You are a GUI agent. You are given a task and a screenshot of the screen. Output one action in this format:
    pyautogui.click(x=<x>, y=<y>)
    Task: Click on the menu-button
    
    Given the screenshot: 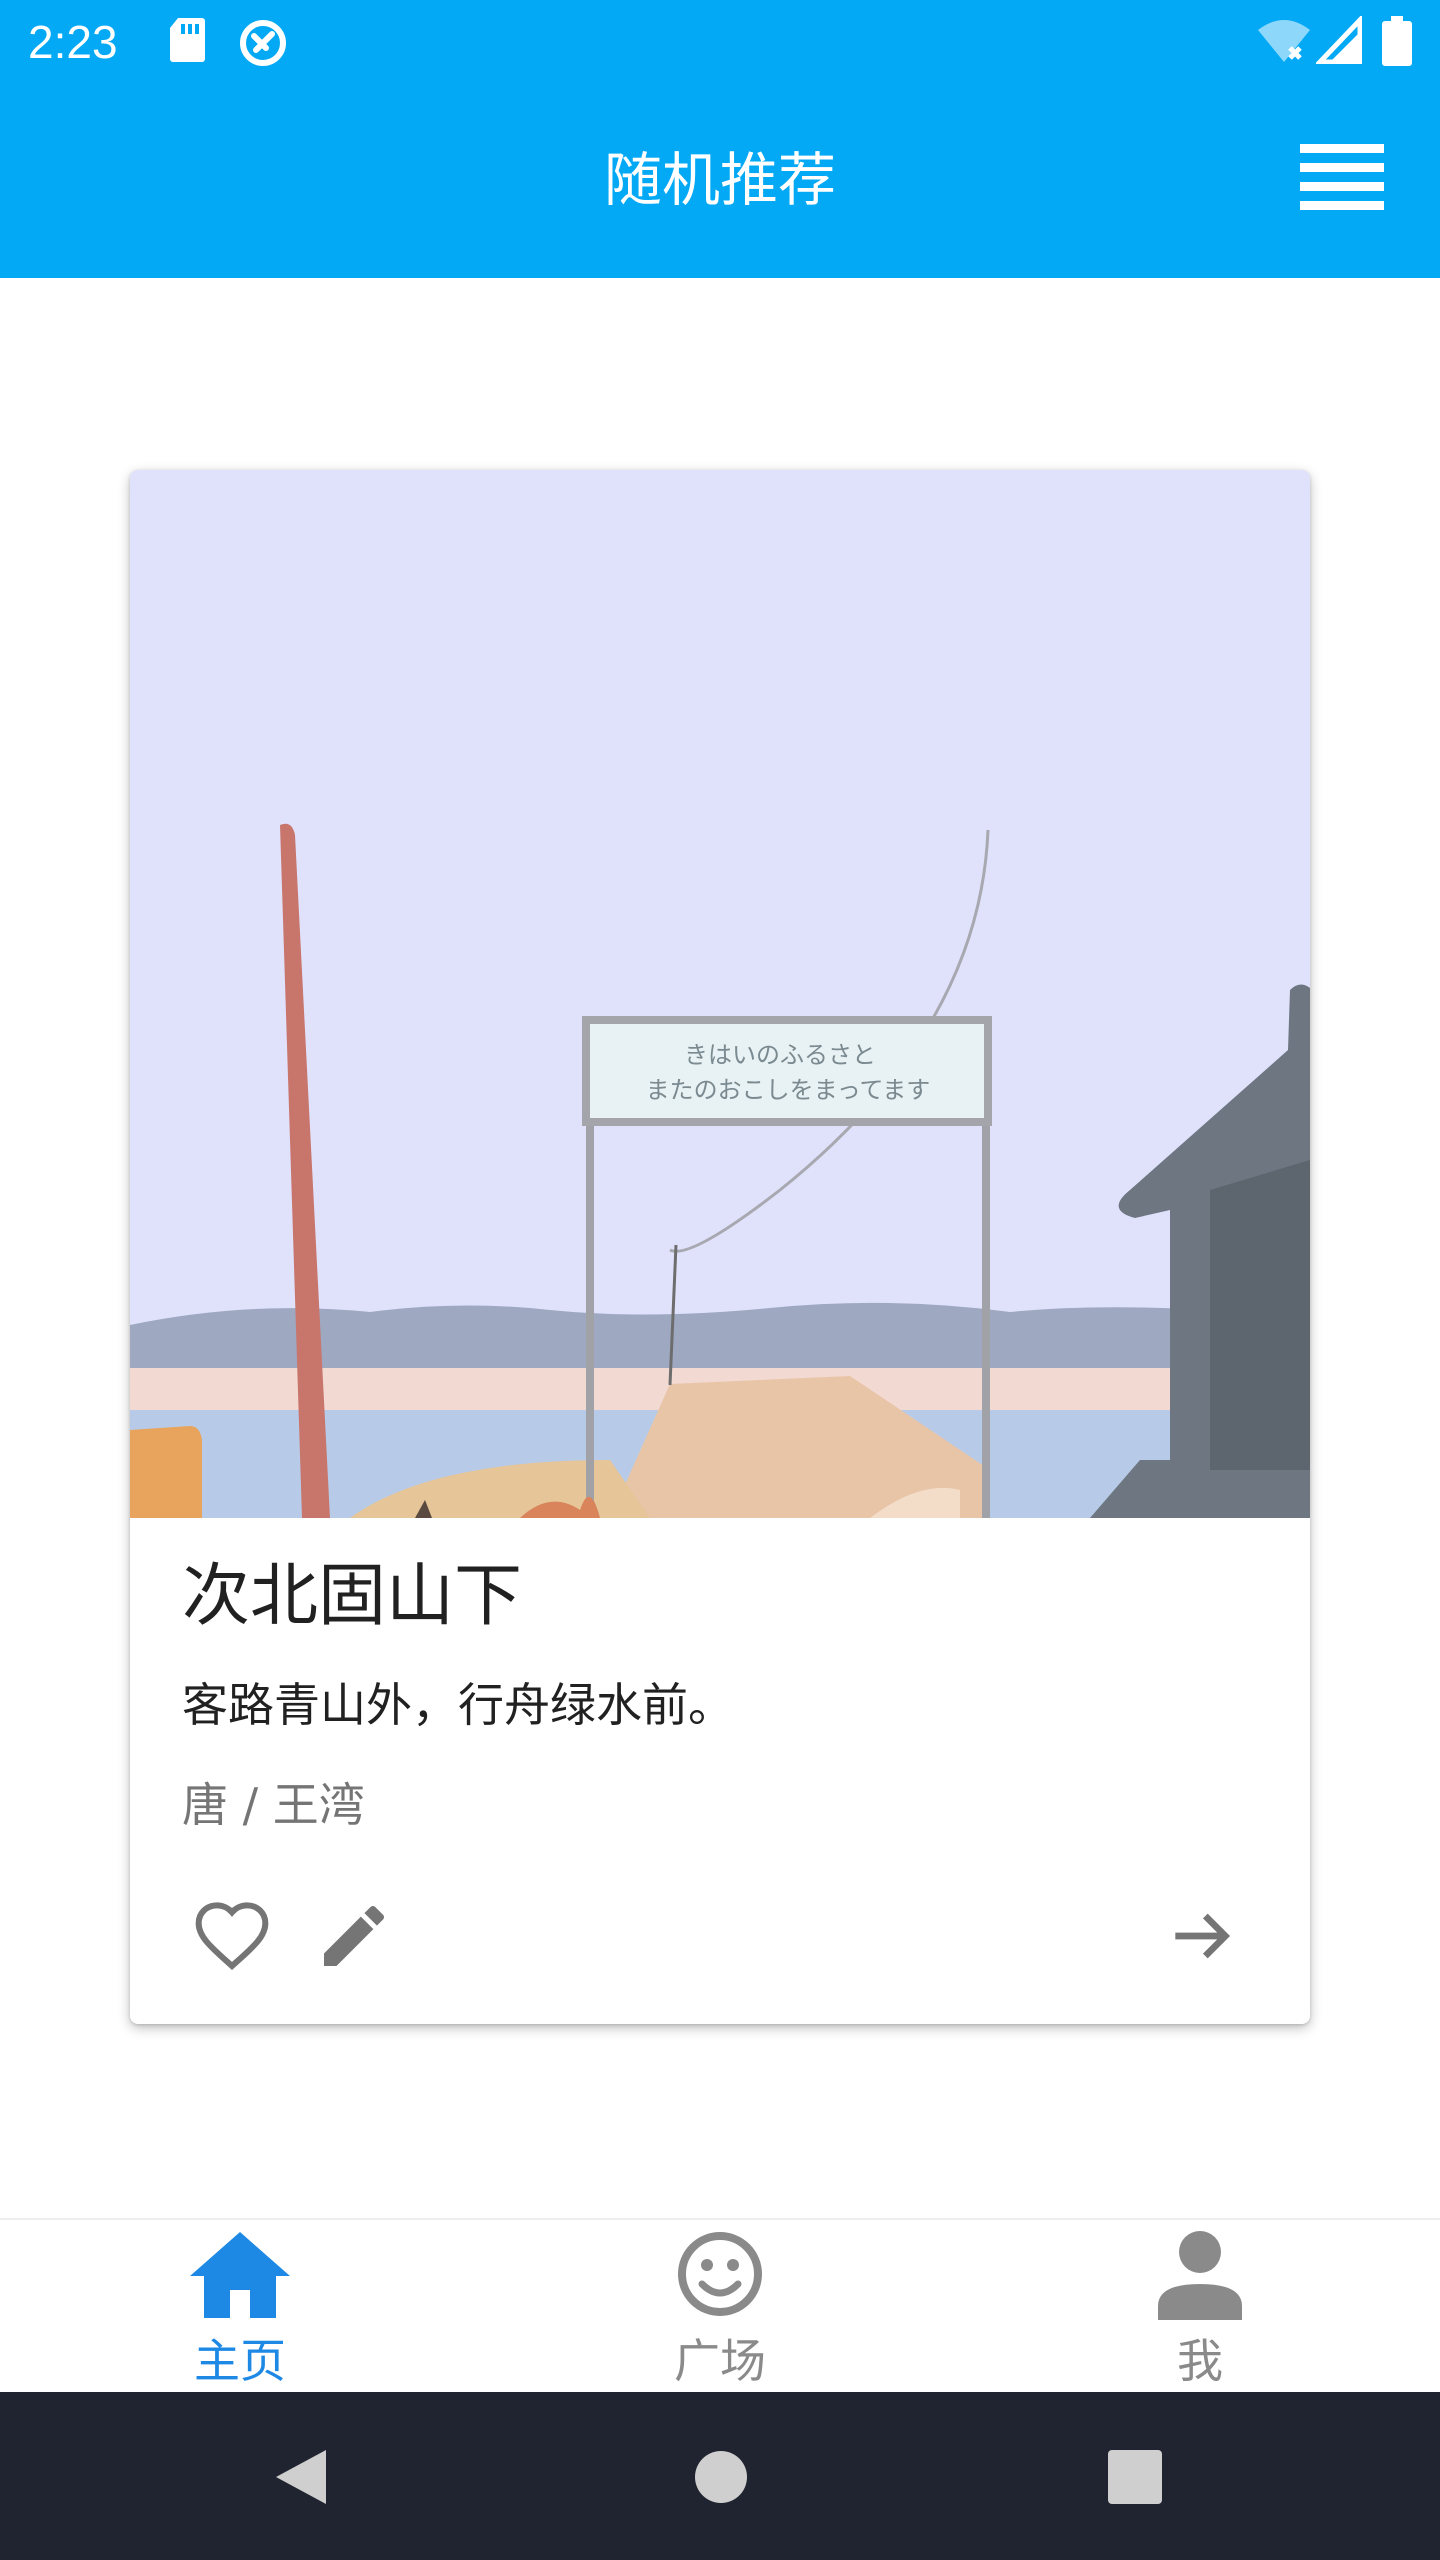 What is the action you would take?
    pyautogui.click(x=1340, y=180)
    